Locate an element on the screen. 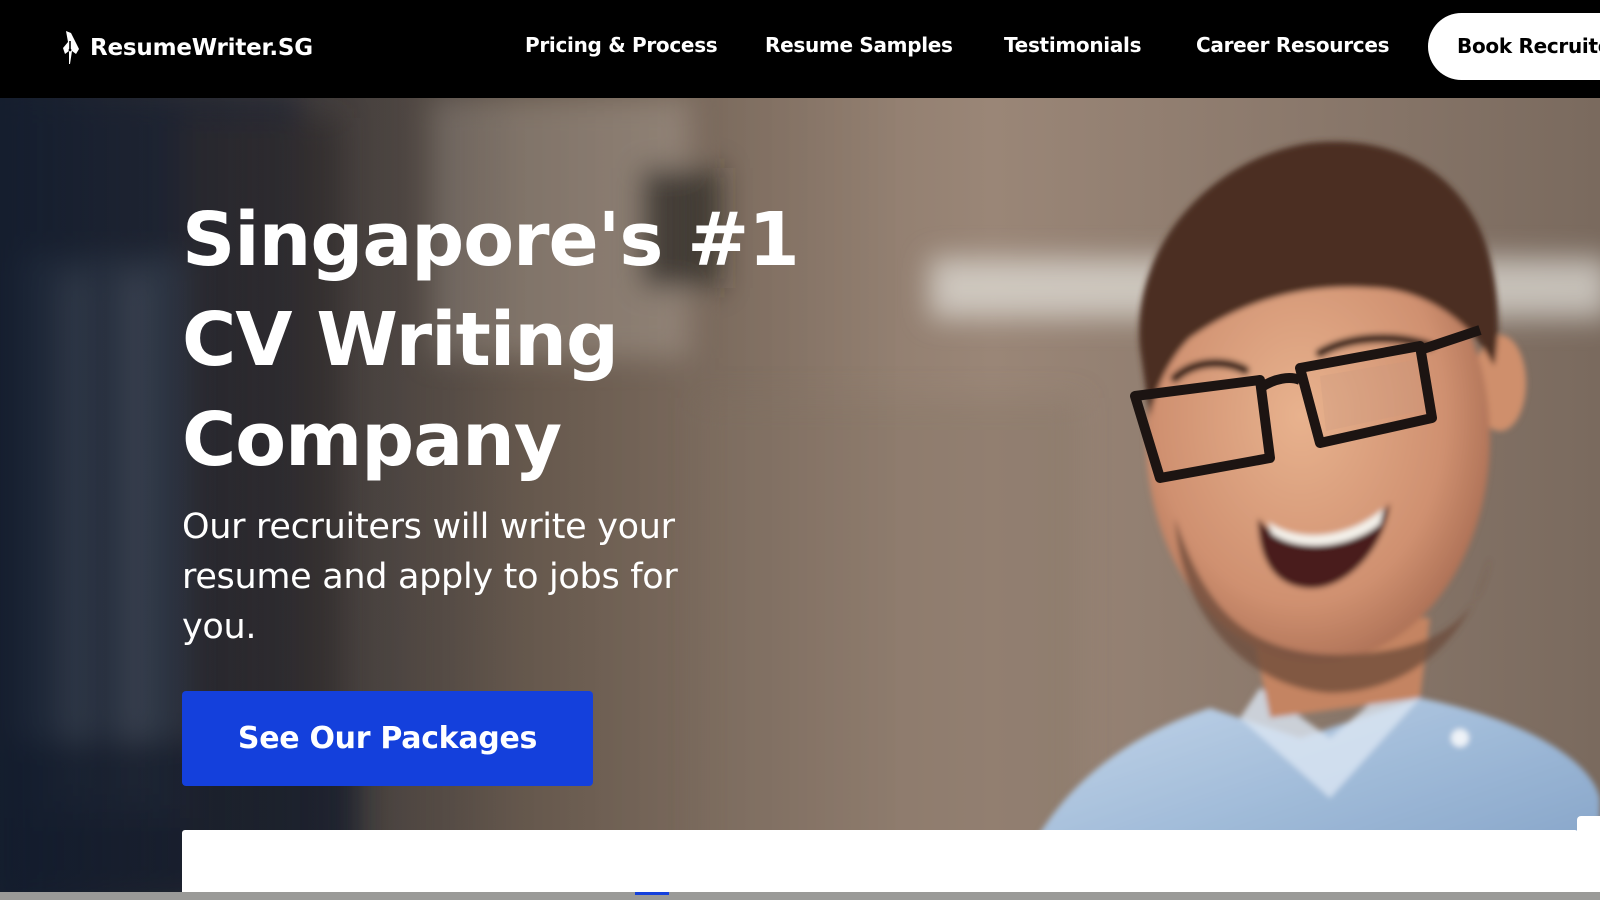 This screenshot has height=900, width=1600. nav-career-resources: Career Resources is located at coordinates (1293, 45).